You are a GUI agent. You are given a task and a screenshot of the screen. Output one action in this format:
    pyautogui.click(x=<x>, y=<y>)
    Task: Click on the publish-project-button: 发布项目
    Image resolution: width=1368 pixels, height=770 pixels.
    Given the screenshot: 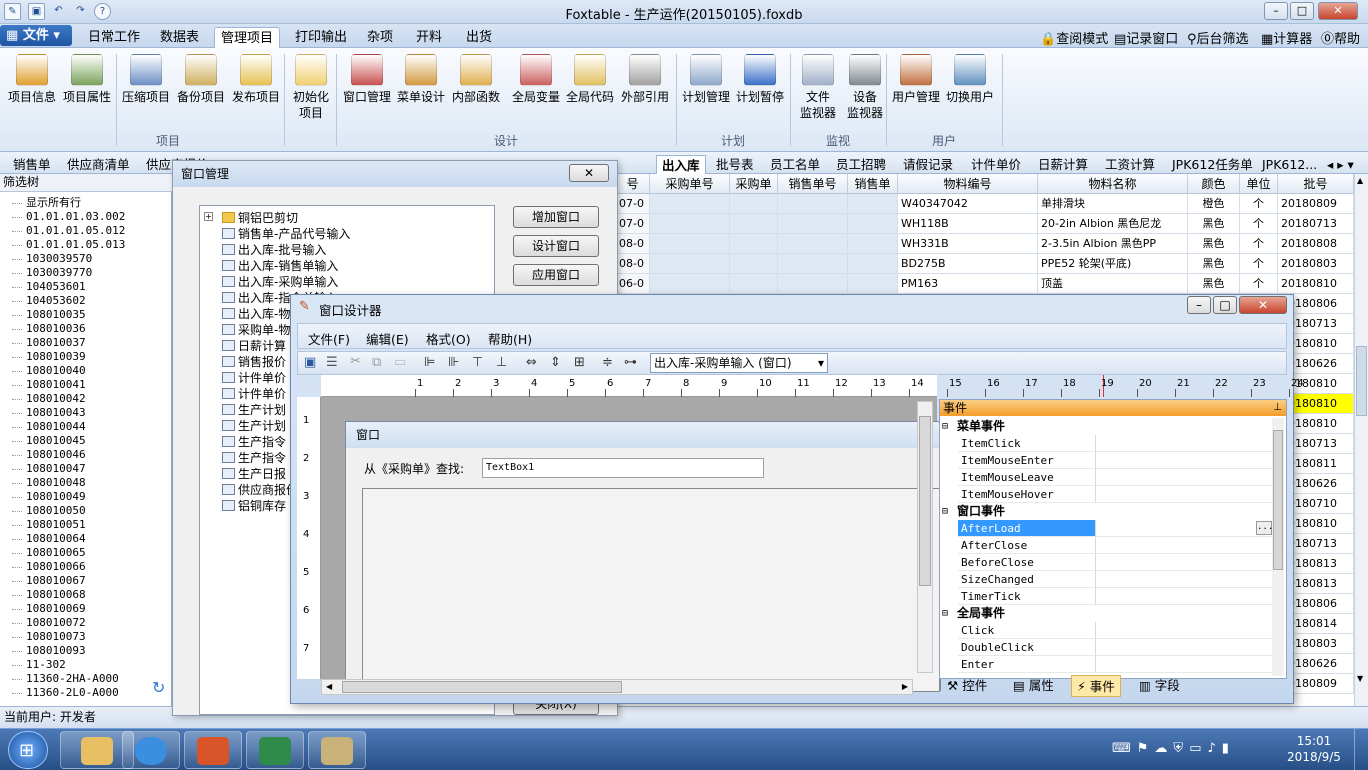 What is the action you would take?
    pyautogui.click(x=256, y=79)
    